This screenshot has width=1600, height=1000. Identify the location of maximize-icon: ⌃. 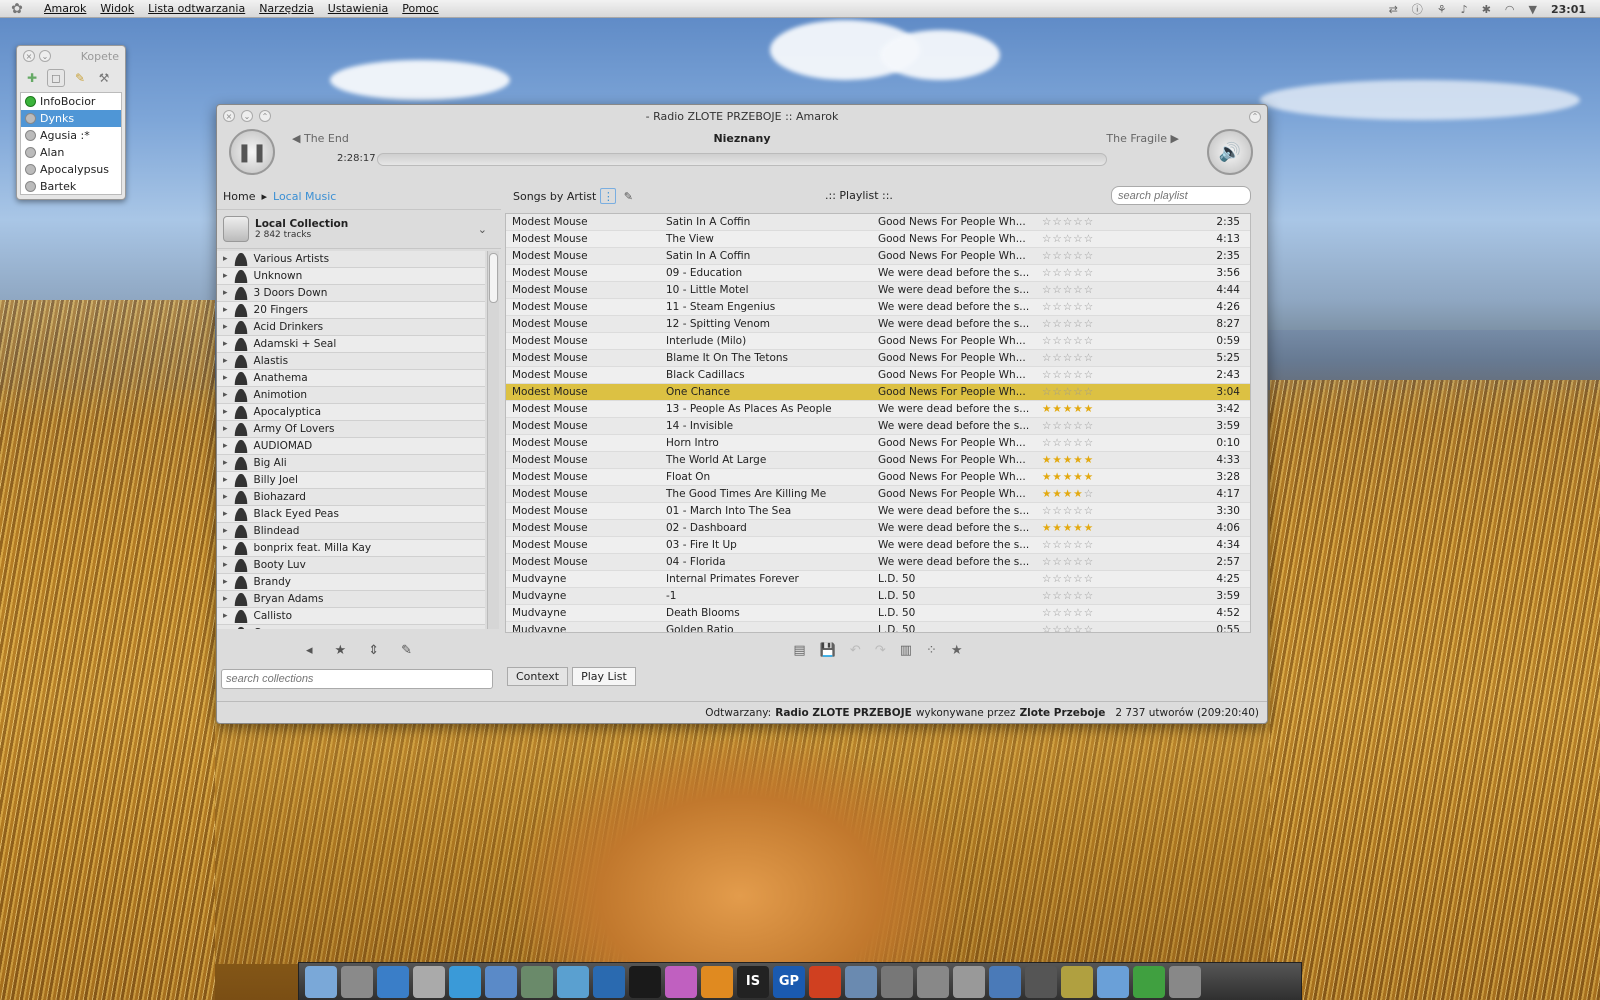
(265, 116).